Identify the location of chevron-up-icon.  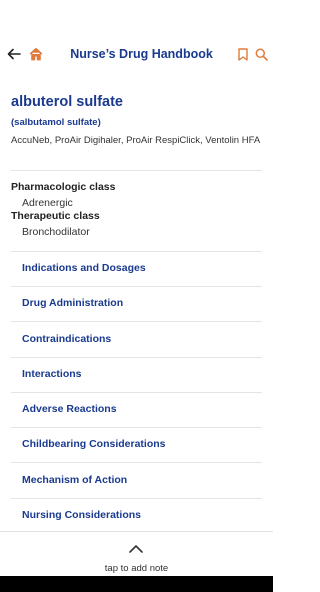
(136, 547).